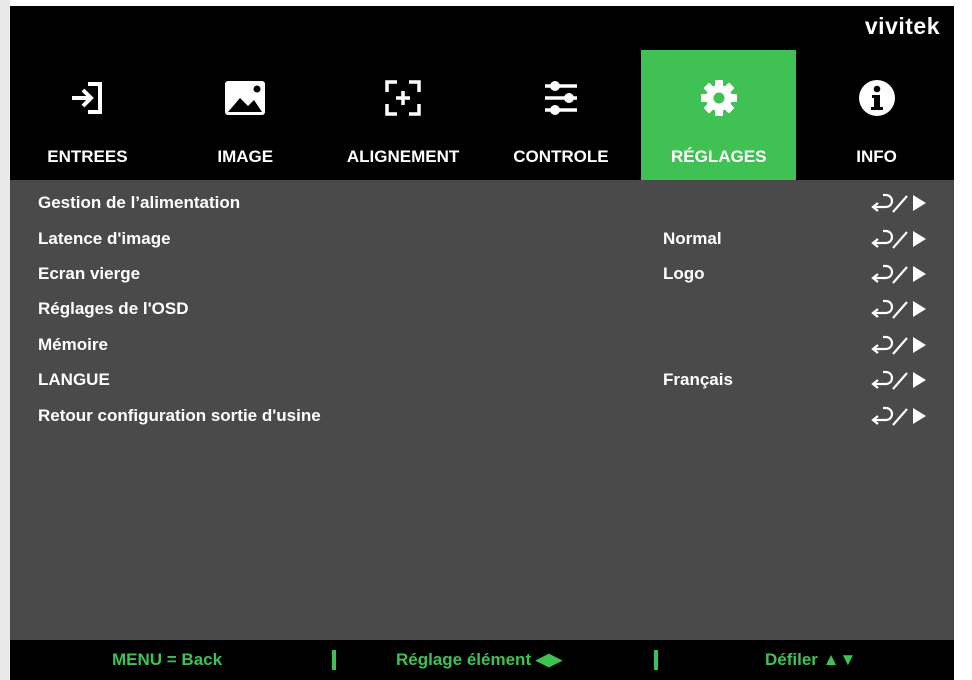 This screenshot has width=972, height=680. What do you see at coordinates (5, 340) in the screenshot?
I see `window-edge` at bounding box center [5, 340].